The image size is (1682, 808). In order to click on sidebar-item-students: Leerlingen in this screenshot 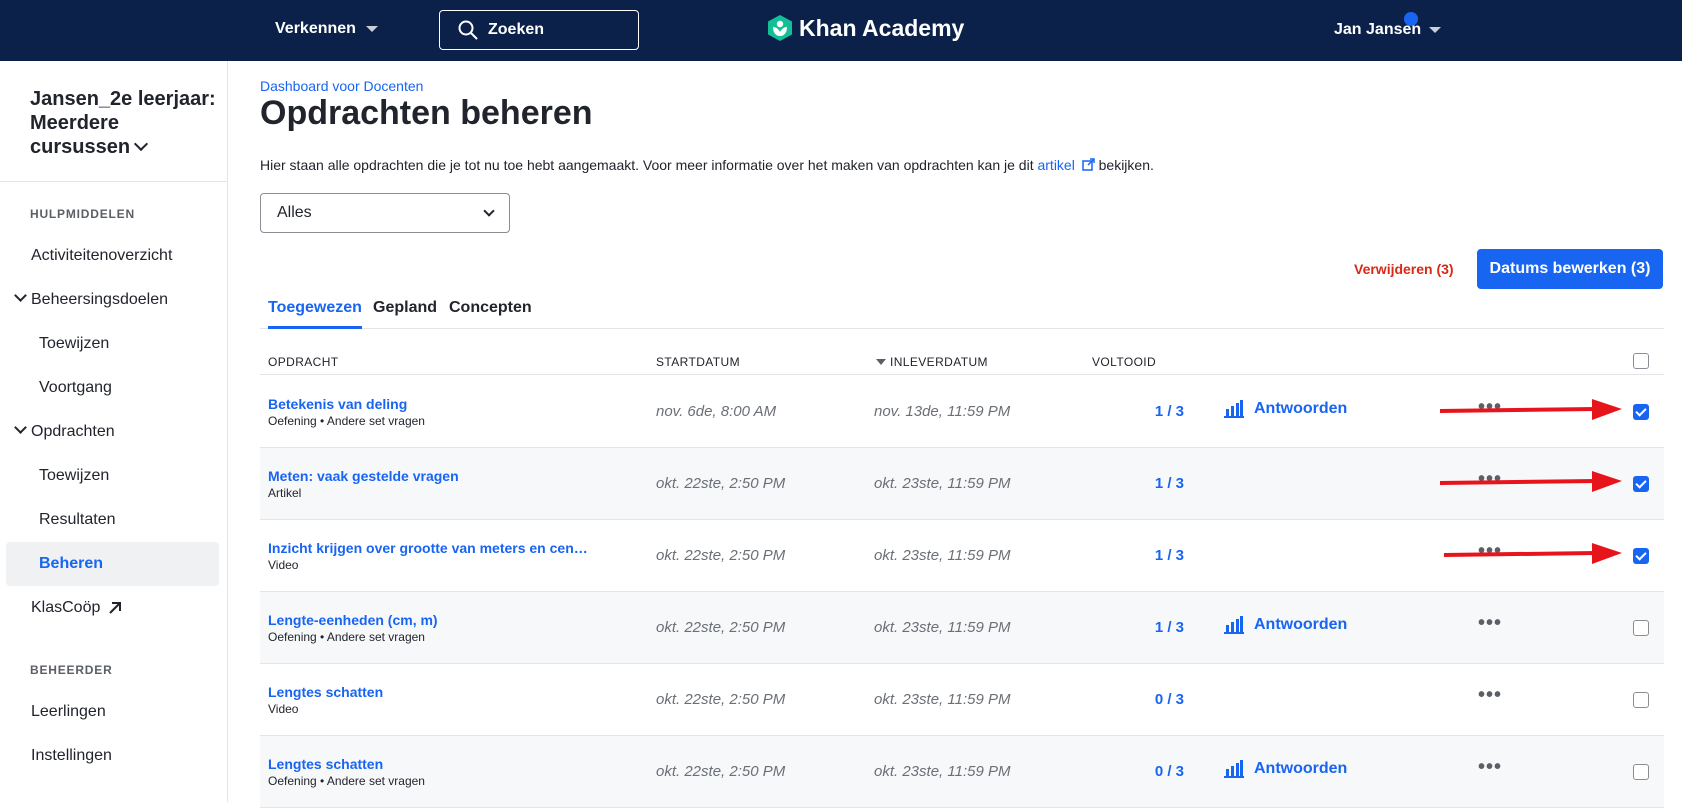, I will do `click(112, 712)`.